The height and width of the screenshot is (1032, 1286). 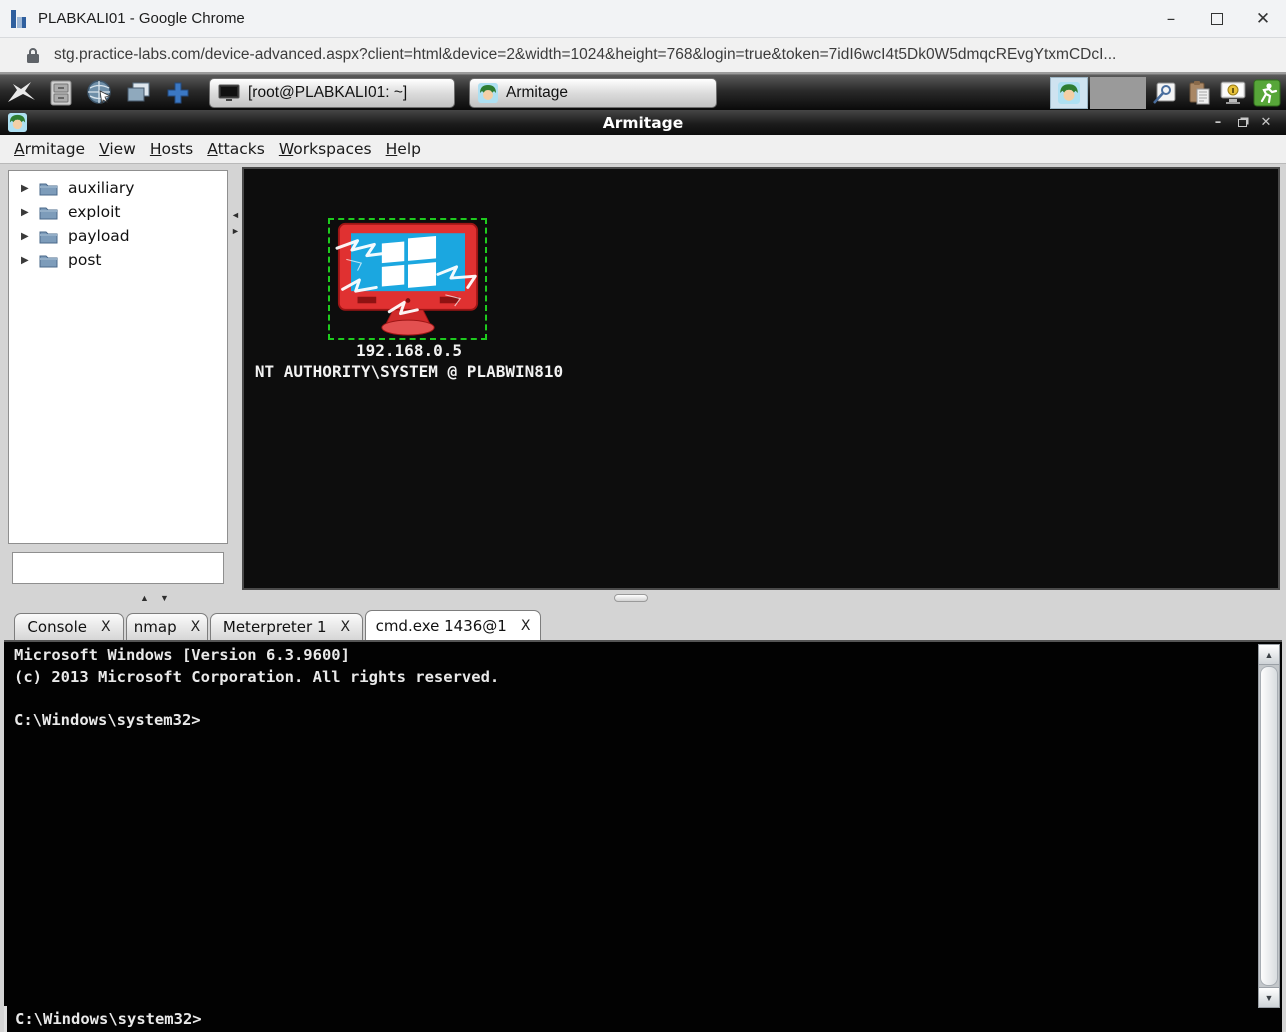 What do you see at coordinates (164, 598) in the screenshot?
I see `collapse-down-icon: ▼` at bounding box center [164, 598].